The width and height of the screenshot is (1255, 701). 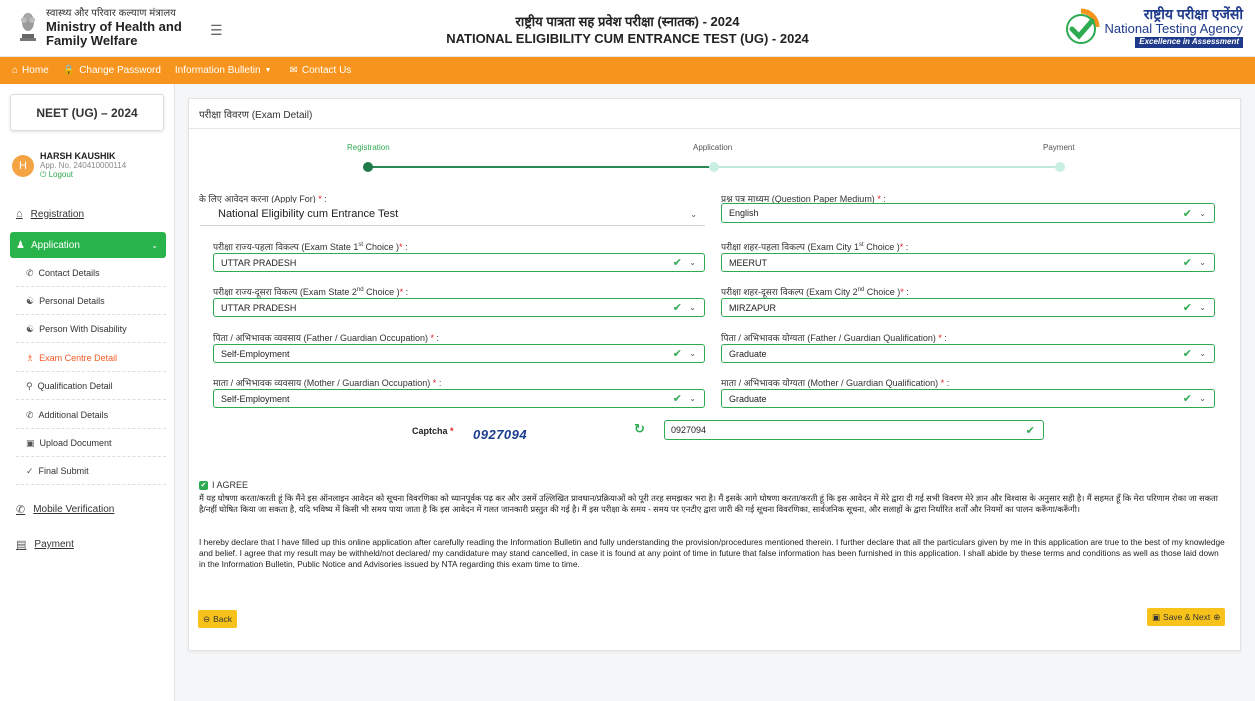 I want to click on sidebar-subitem-label: Contact Details, so click(x=69, y=273).